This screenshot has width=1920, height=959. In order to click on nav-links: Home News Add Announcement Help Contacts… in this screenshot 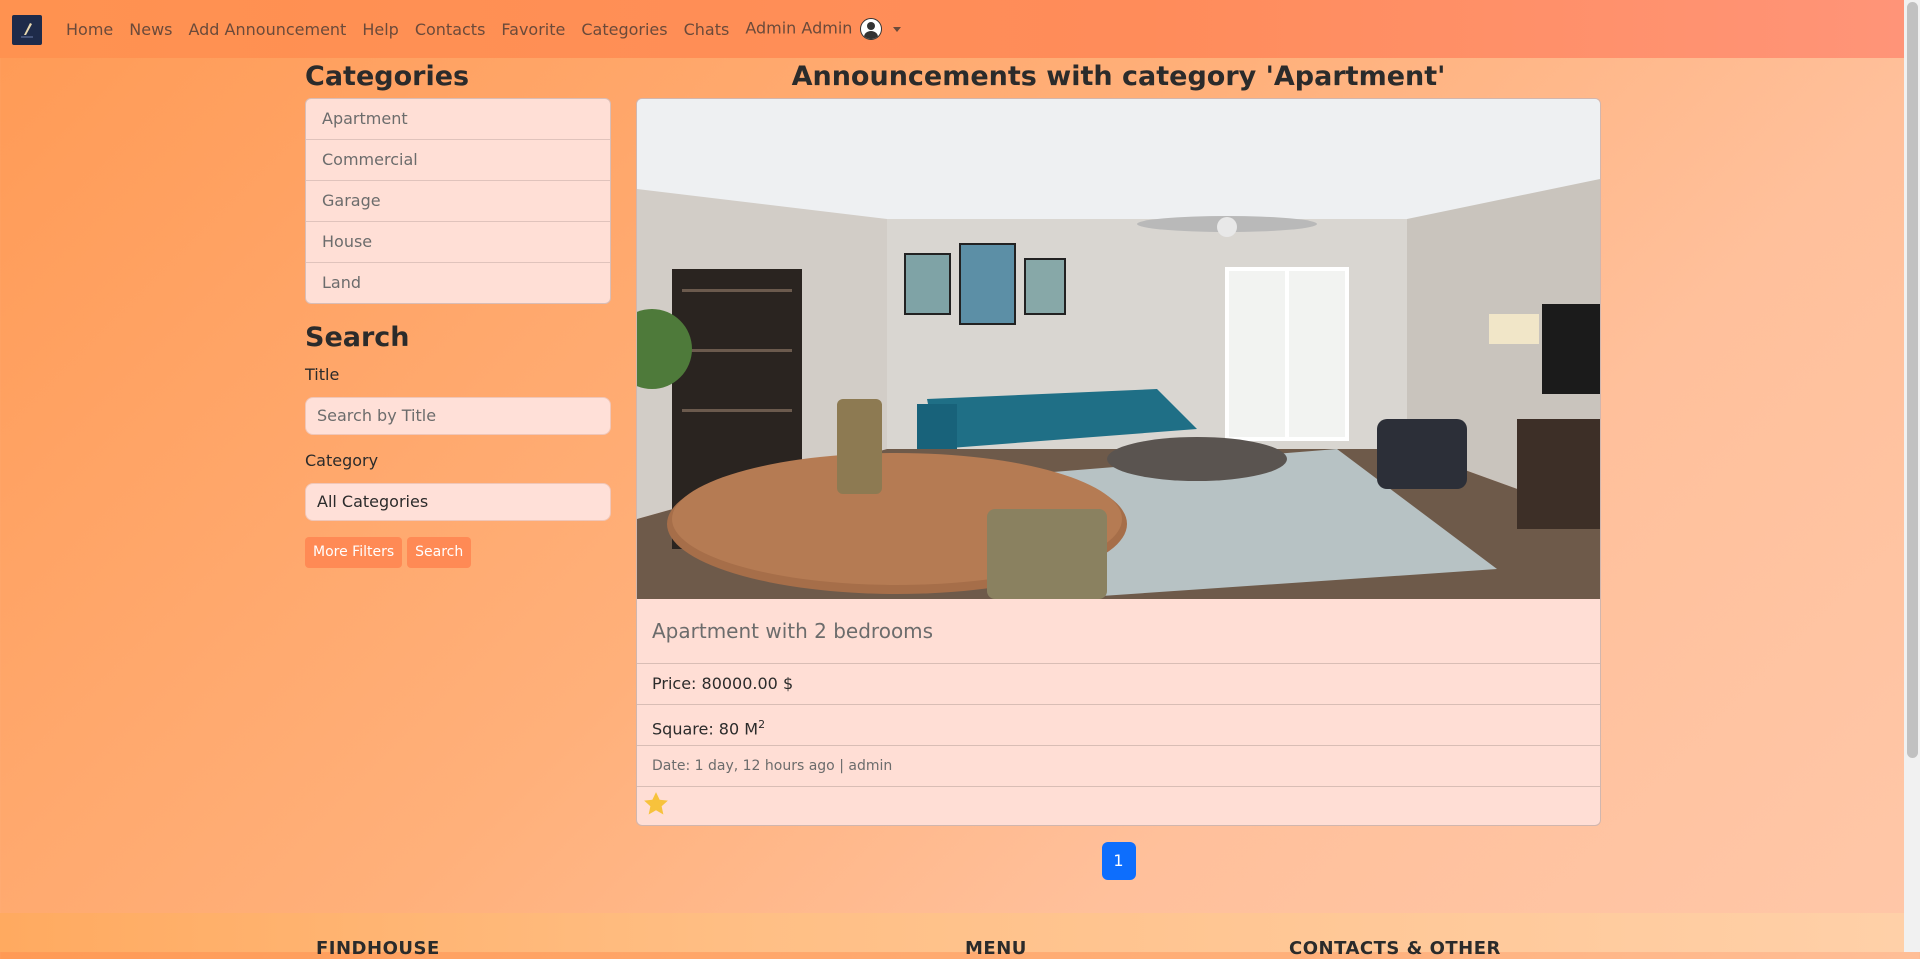, I will do `click(491, 29)`.